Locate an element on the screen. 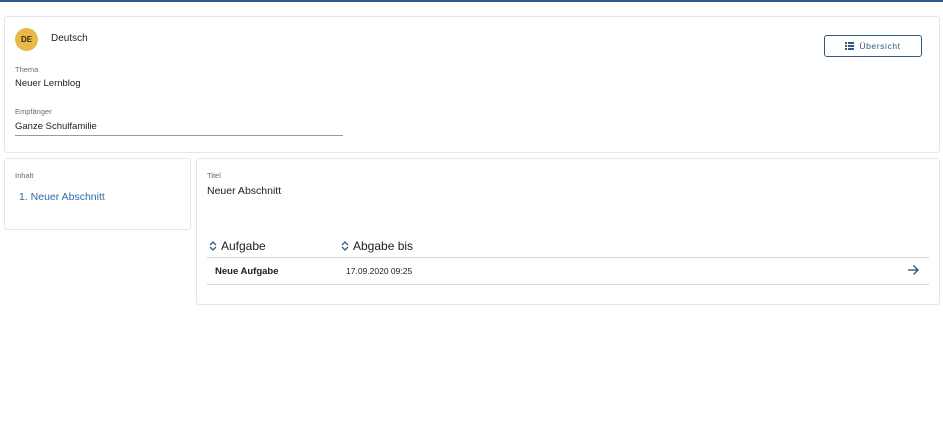 Image resolution: width=943 pixels, height=447 pixels. section-title-value: Neuer Abschnitt is located at coordinates (244, 191).